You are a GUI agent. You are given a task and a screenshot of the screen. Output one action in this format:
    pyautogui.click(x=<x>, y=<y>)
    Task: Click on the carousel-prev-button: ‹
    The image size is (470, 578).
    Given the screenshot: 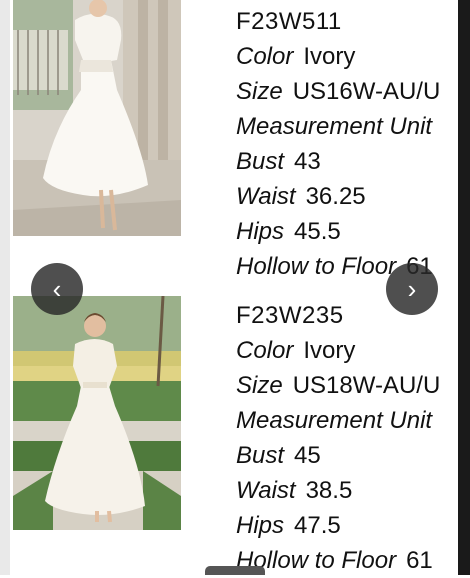 What is the action you would take?
    pyautogui.click(x=57, y=289)
    